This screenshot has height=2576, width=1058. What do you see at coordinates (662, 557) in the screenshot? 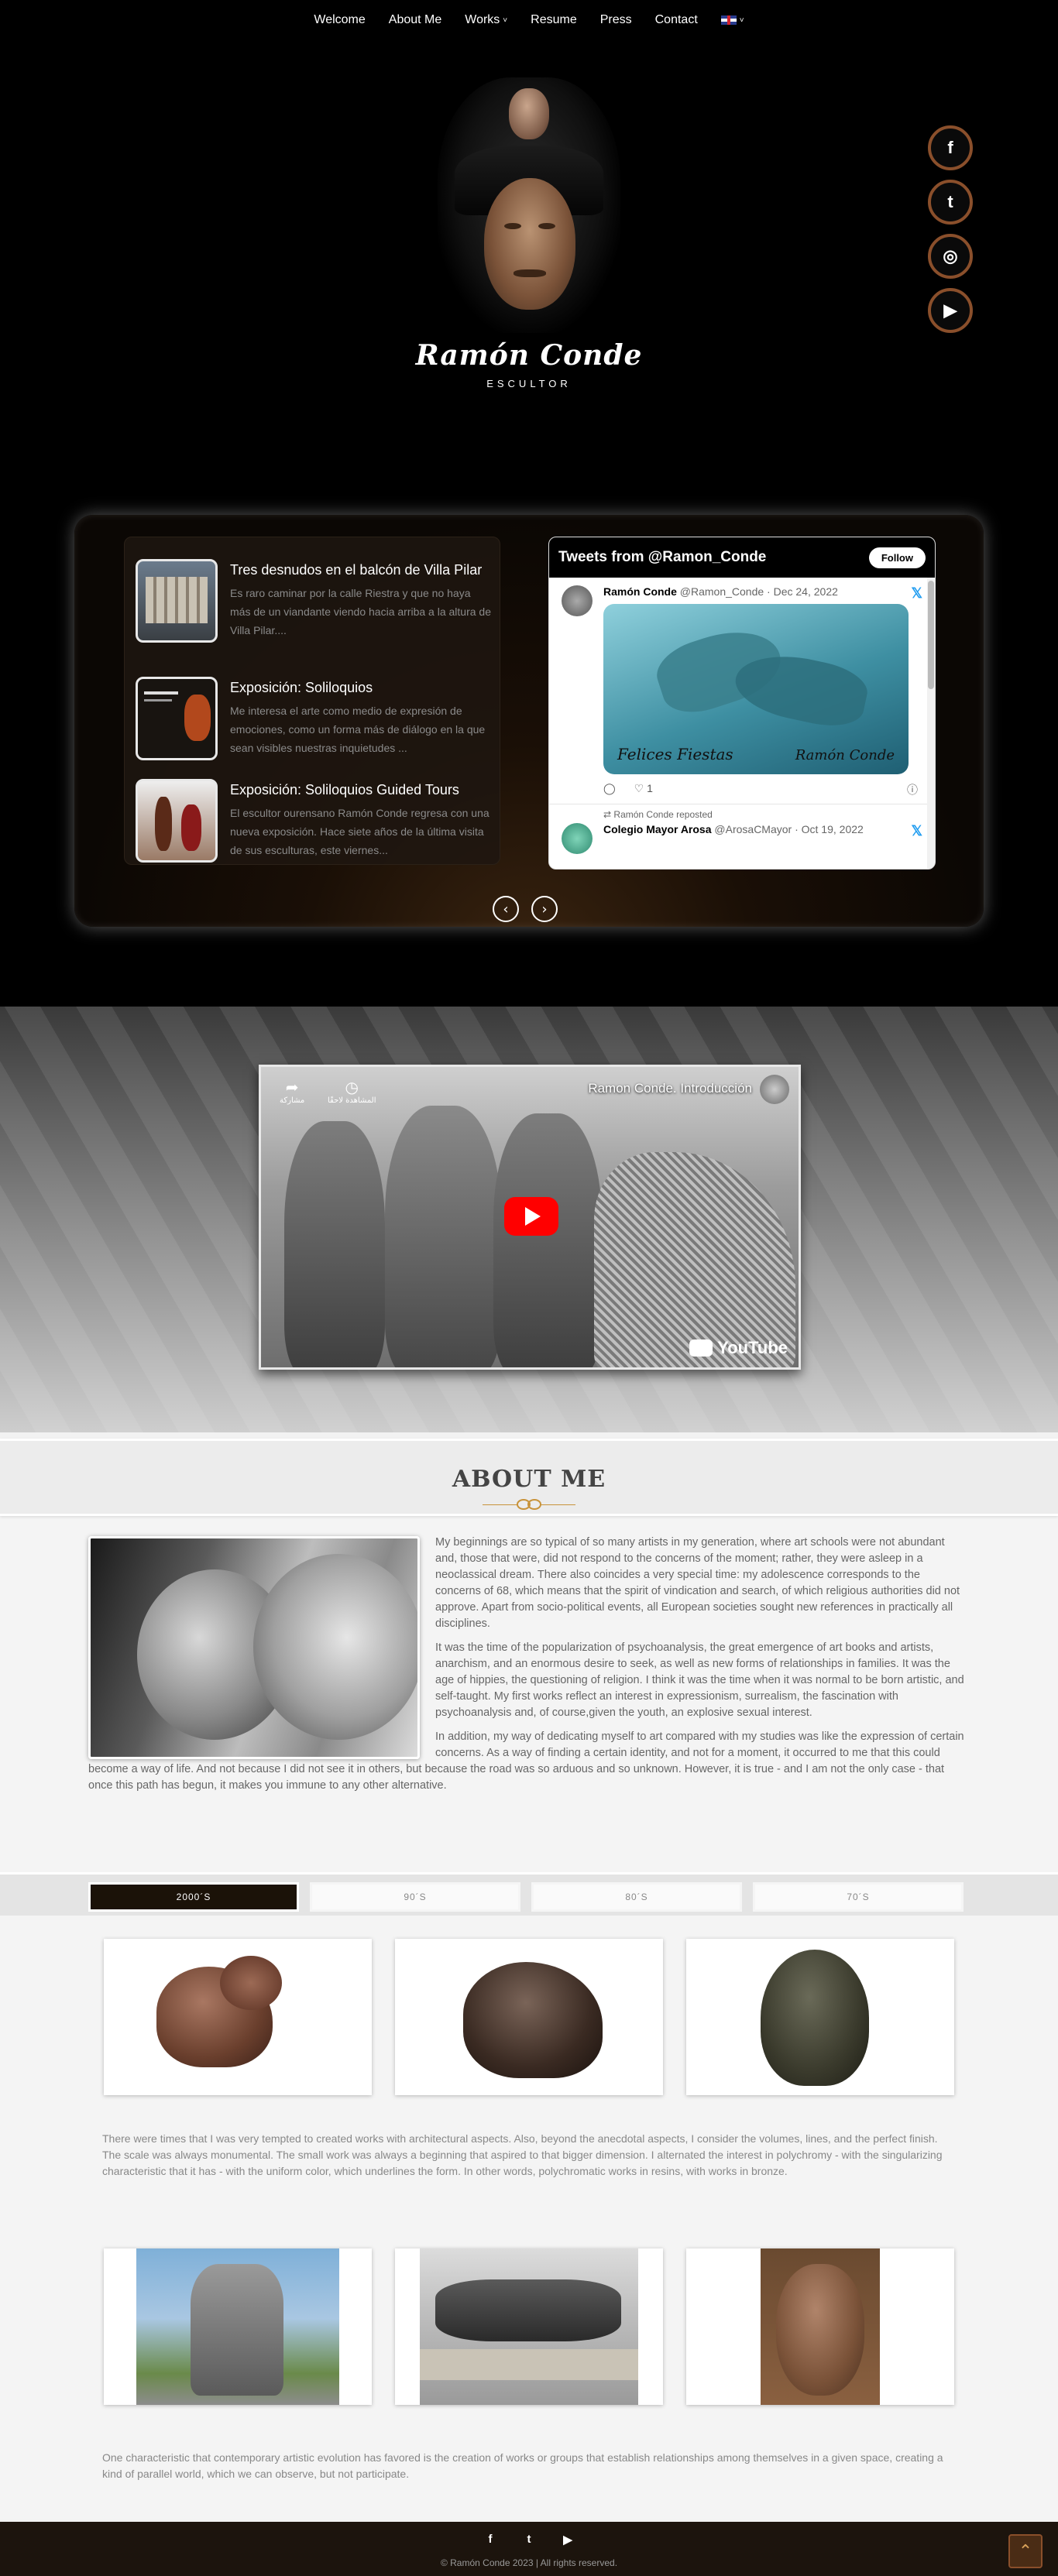
I see `twitter-header-title: Tweets from @Ramon_Conde` at bounding box center [662, 557].